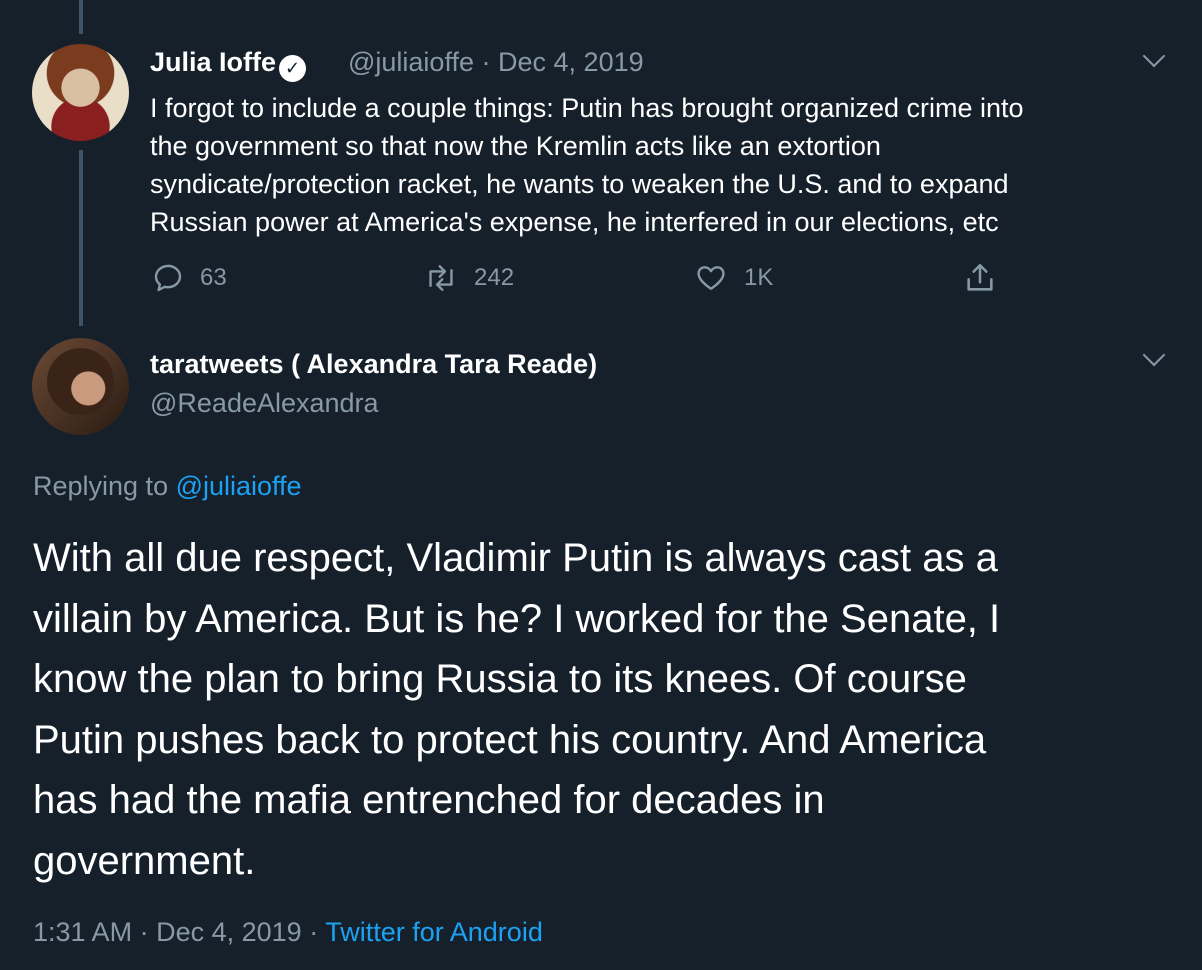 The image size is (1202, 970). What do you see at coordinates (411, 62) in the screenshot?
I see `author-handle: @juliaioffe` at bounding box center [411, 62].